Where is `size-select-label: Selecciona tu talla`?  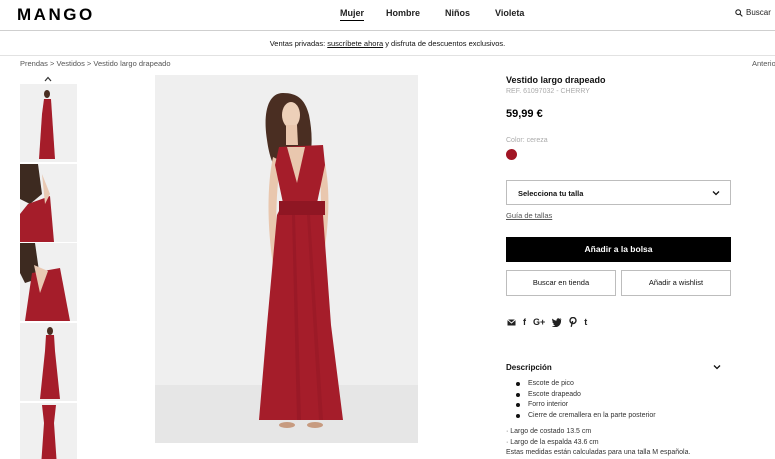
size-select-label: Selecciona tu talla is located at coordinates (551, 193).